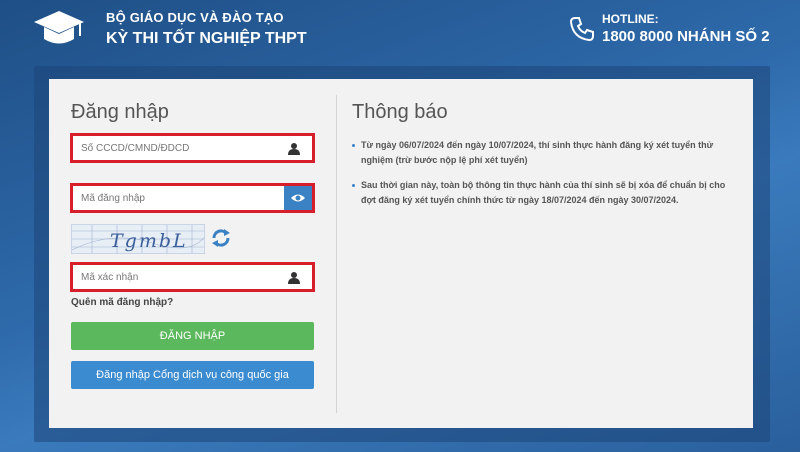 This screenshot has height=452, width=800. Describe the element at coordinates (192, 277) in the screenshot. I see `captcha-input-field: Mã xác nhận` at that location.